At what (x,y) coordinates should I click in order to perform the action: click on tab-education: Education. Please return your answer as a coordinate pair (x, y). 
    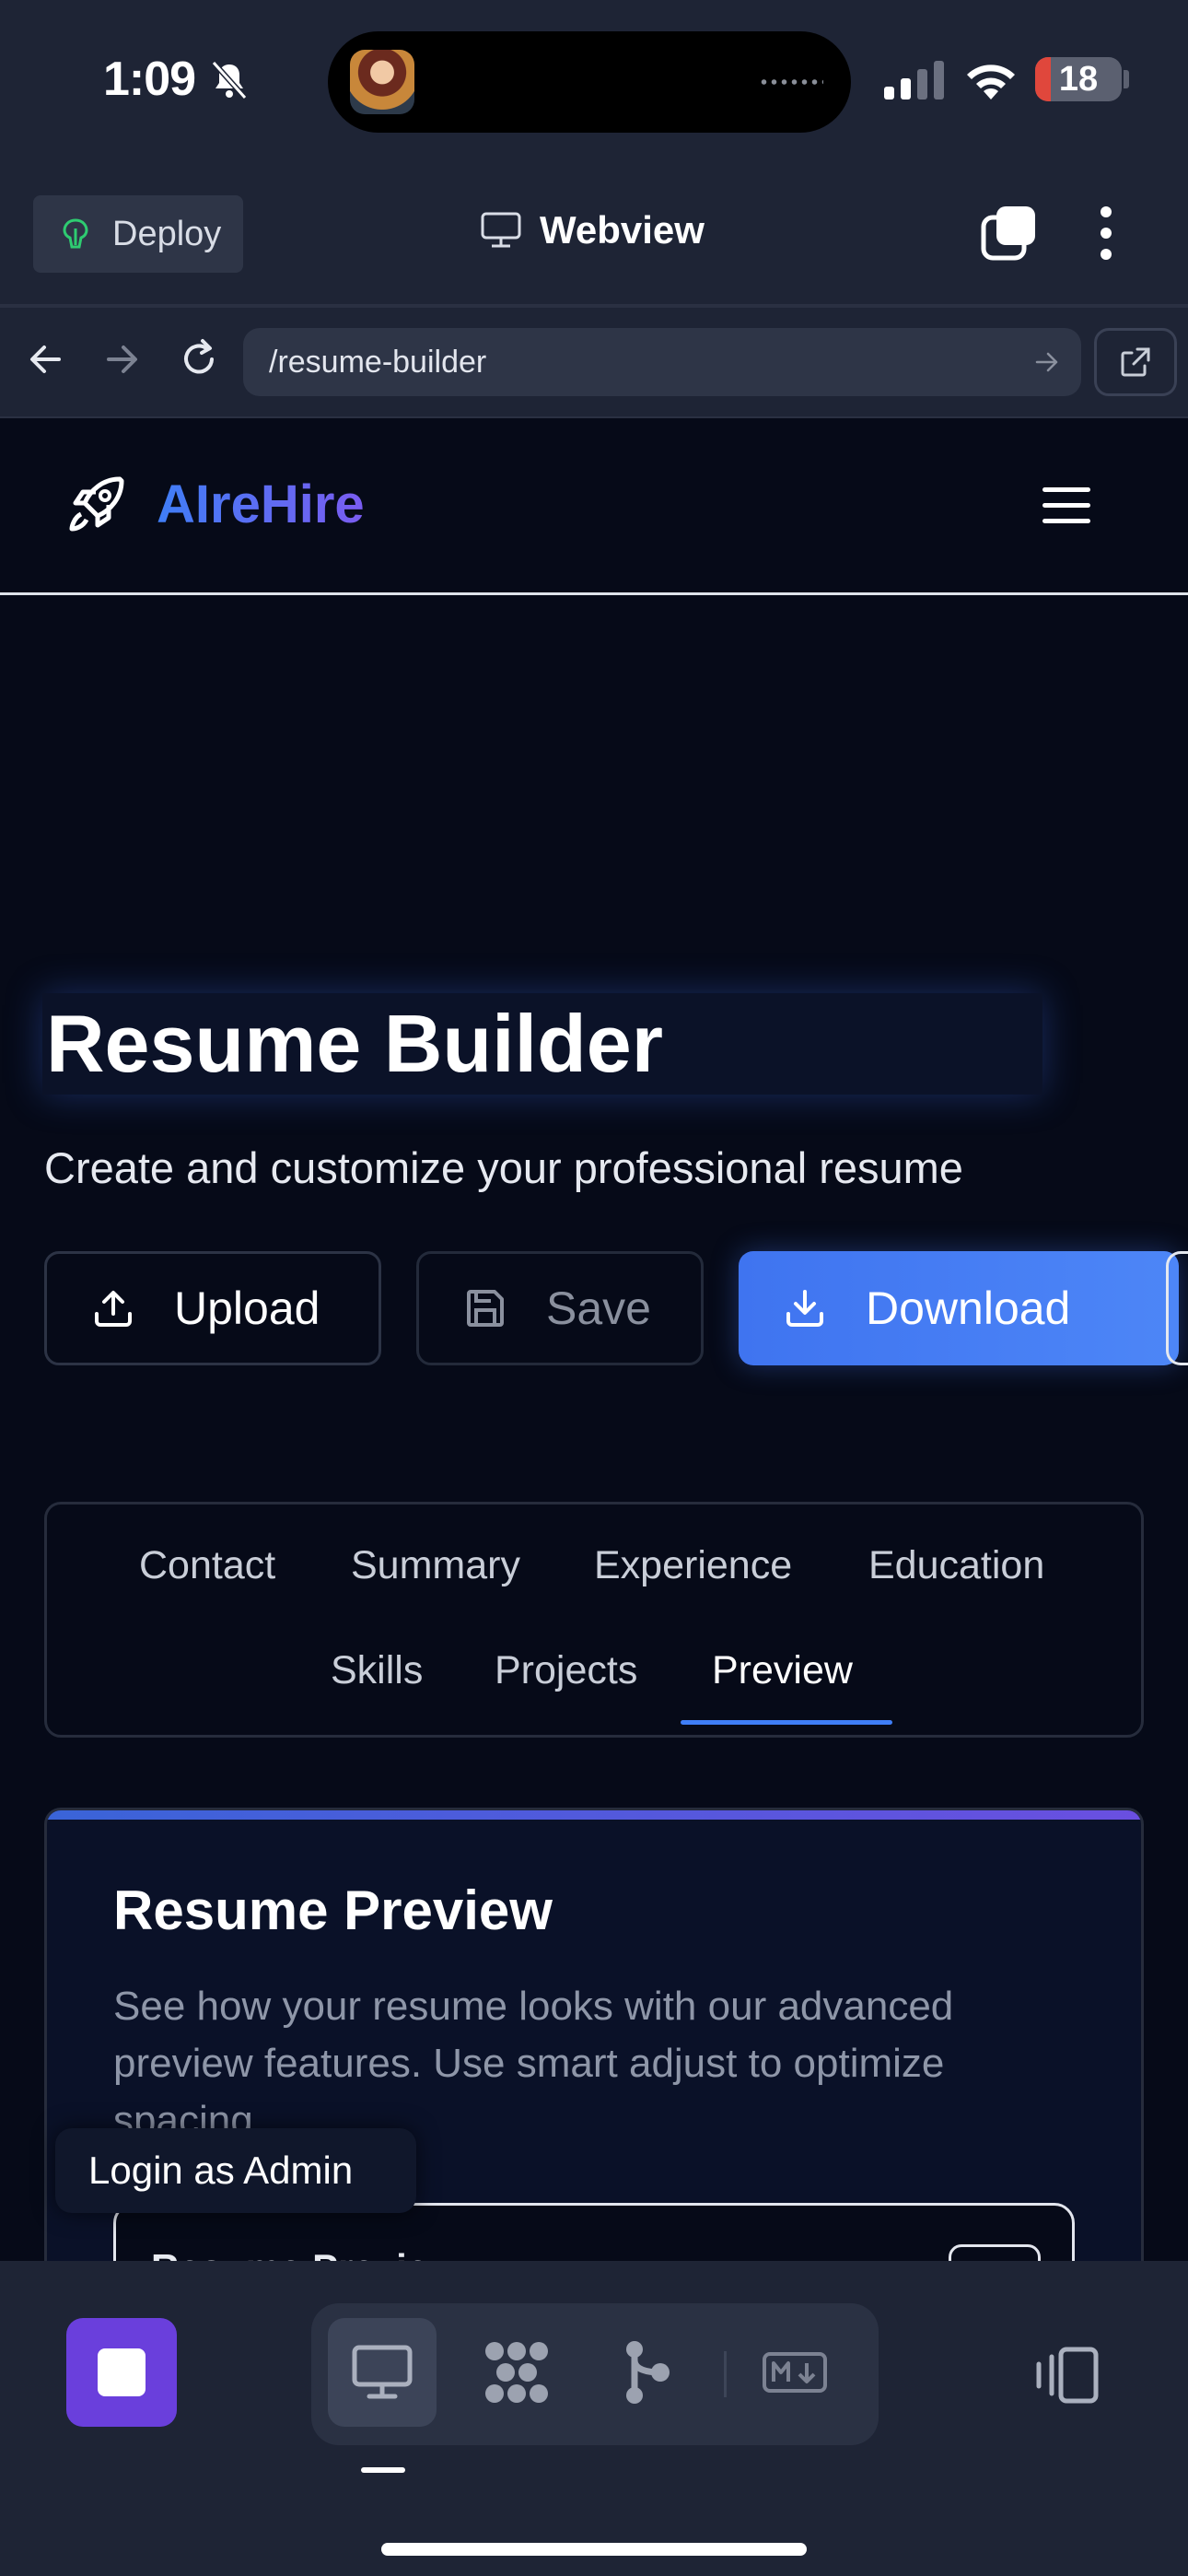
    Looking at the image, I should click on (956, 1565).